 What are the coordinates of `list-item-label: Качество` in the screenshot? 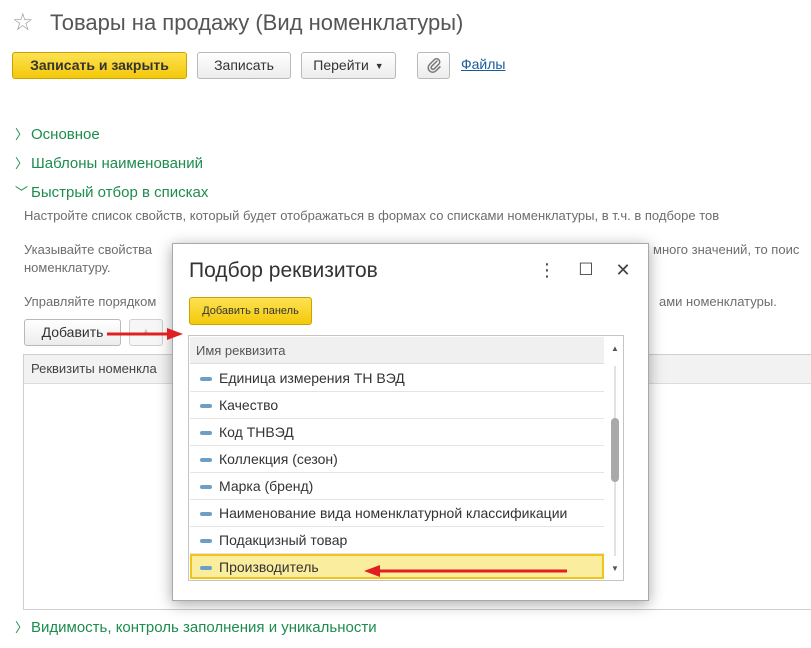 It's located at (249, 405).